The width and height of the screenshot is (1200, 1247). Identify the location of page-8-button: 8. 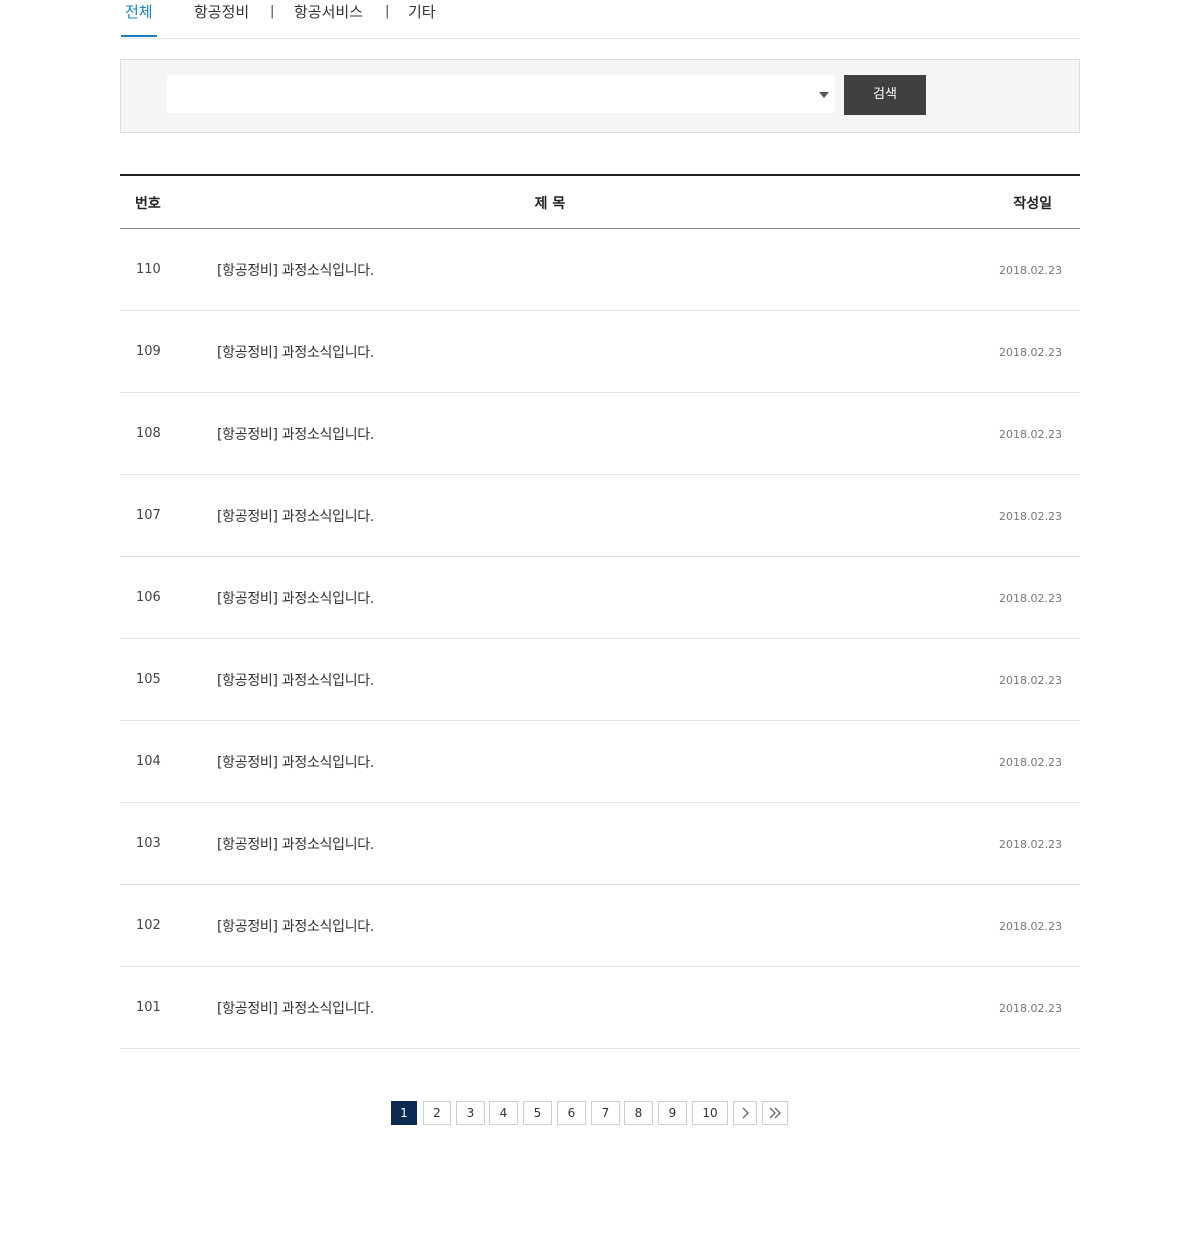
(638, 1113).